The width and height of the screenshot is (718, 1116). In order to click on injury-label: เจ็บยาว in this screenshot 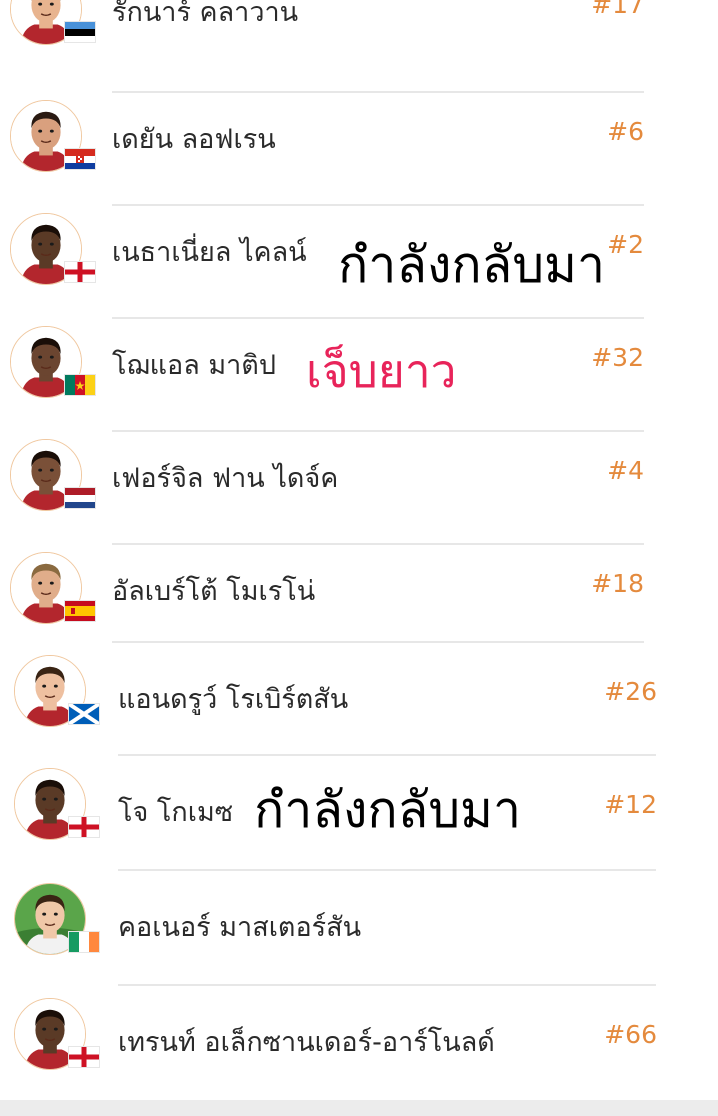, I will do `click(381, 371)`.